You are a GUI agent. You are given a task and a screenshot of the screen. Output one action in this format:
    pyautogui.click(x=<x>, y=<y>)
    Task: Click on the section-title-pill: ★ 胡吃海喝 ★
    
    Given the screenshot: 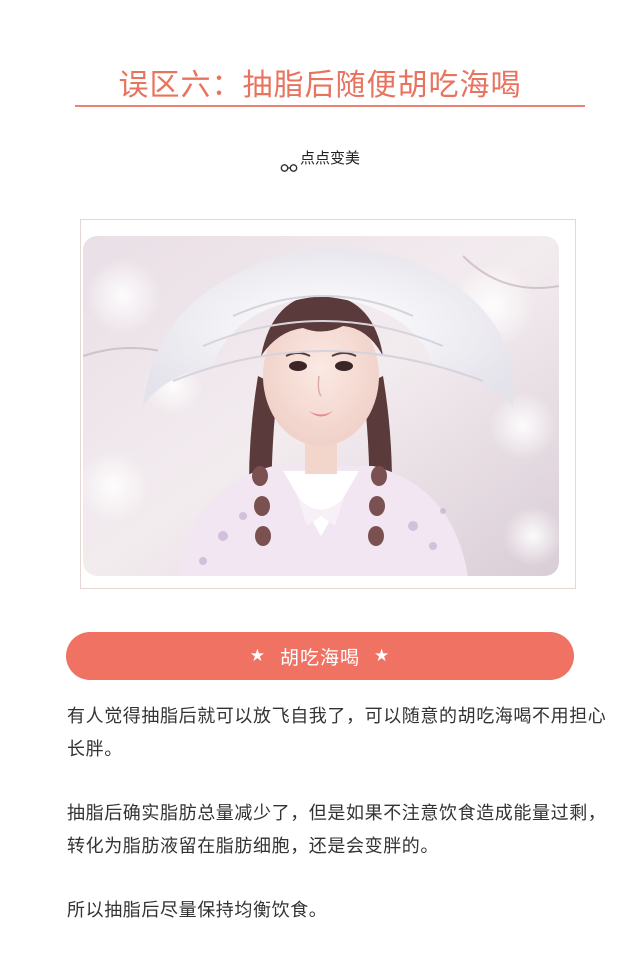 What is the action you would take?
    pyautogui.click(x=320, y=656)
    